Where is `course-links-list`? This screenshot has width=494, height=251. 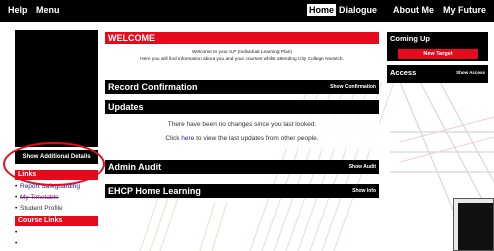 course-links-list is located at coordinates (56, 238).